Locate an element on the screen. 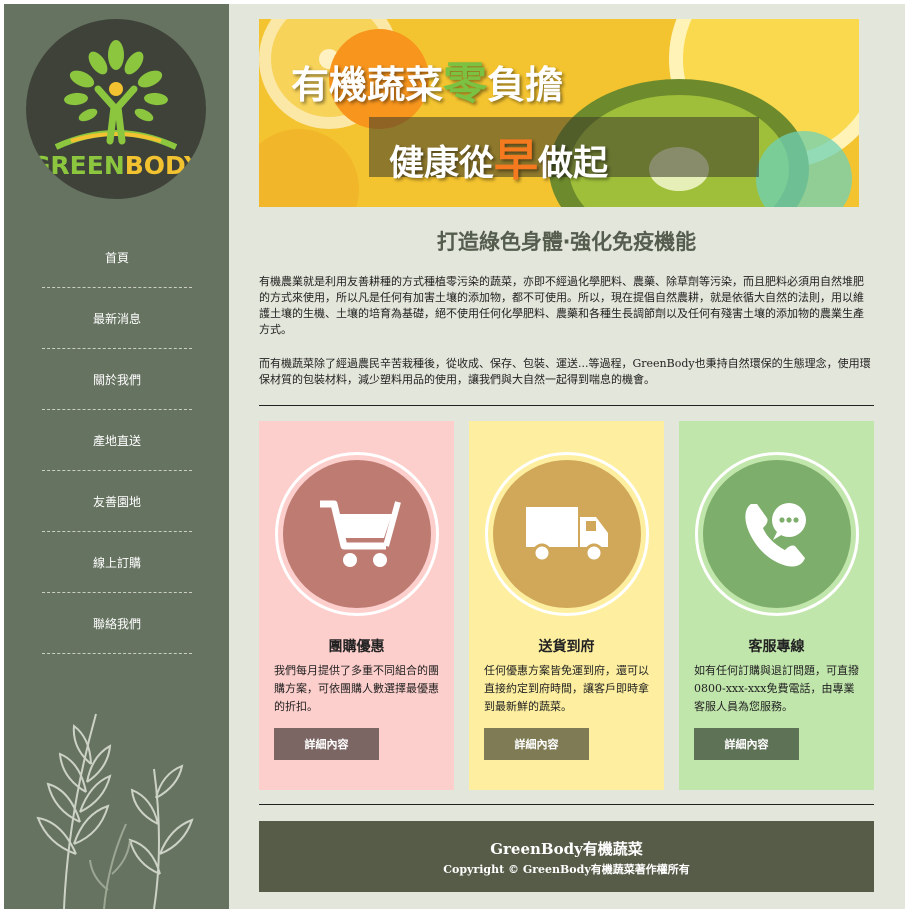  sidebar-item-friendly-garden: 友善園地 is located at coordinates (117, 501).